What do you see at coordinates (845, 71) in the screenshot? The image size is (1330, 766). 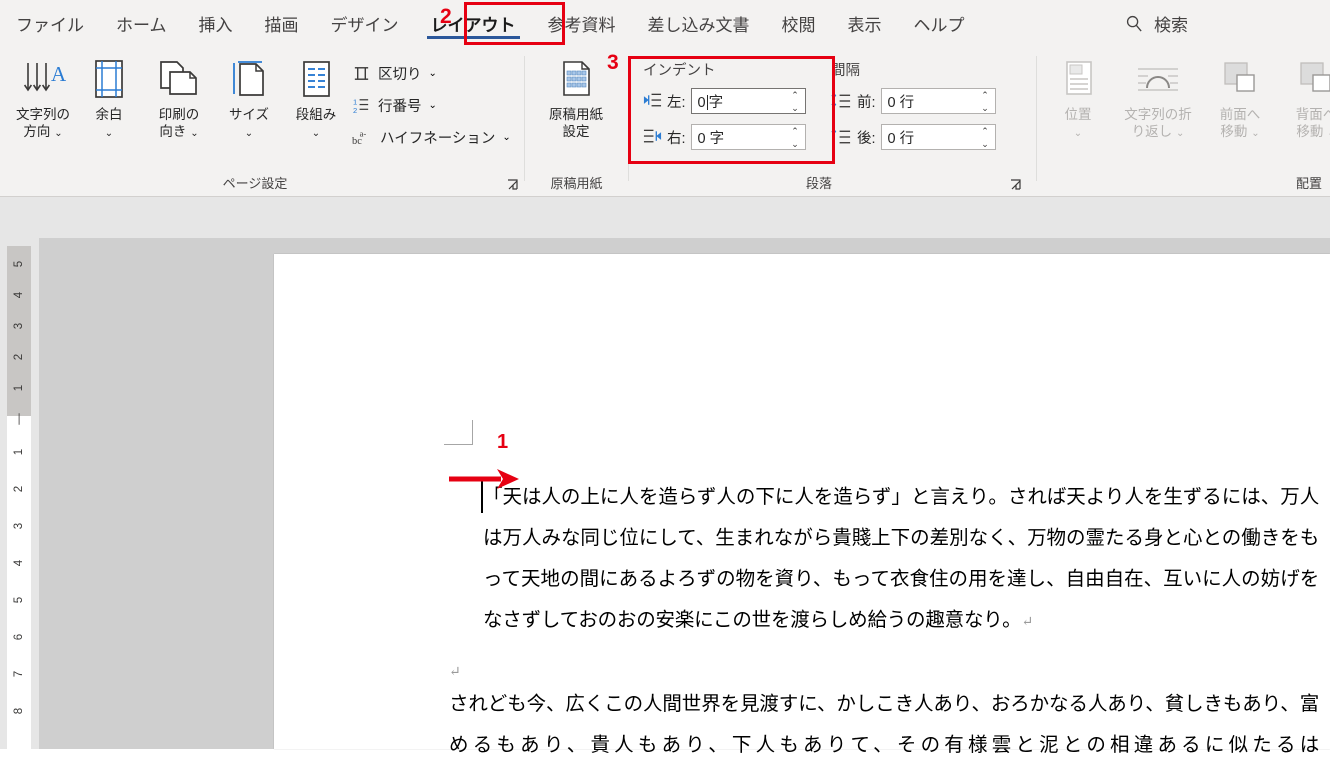 I see `spacing-header: 間隔` at bounding box center [845, 71].